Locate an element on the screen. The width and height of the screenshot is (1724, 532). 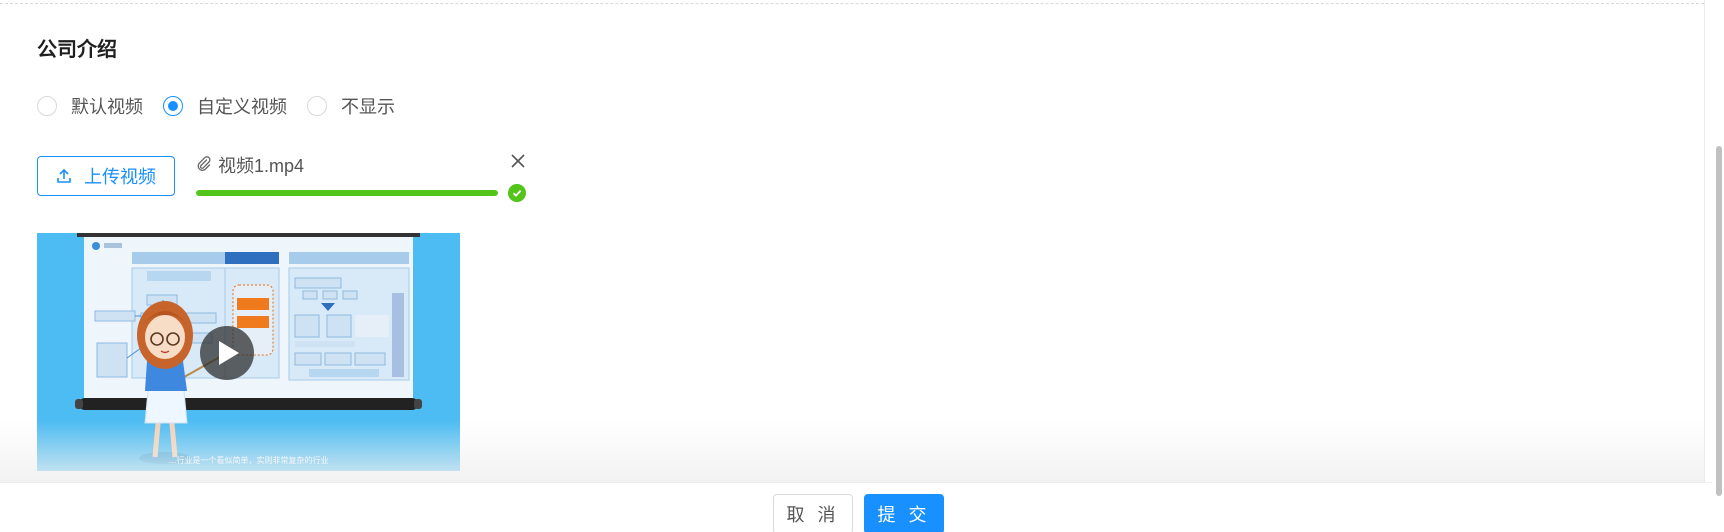
upload-progress-fill is located at coordinates (347, 193).